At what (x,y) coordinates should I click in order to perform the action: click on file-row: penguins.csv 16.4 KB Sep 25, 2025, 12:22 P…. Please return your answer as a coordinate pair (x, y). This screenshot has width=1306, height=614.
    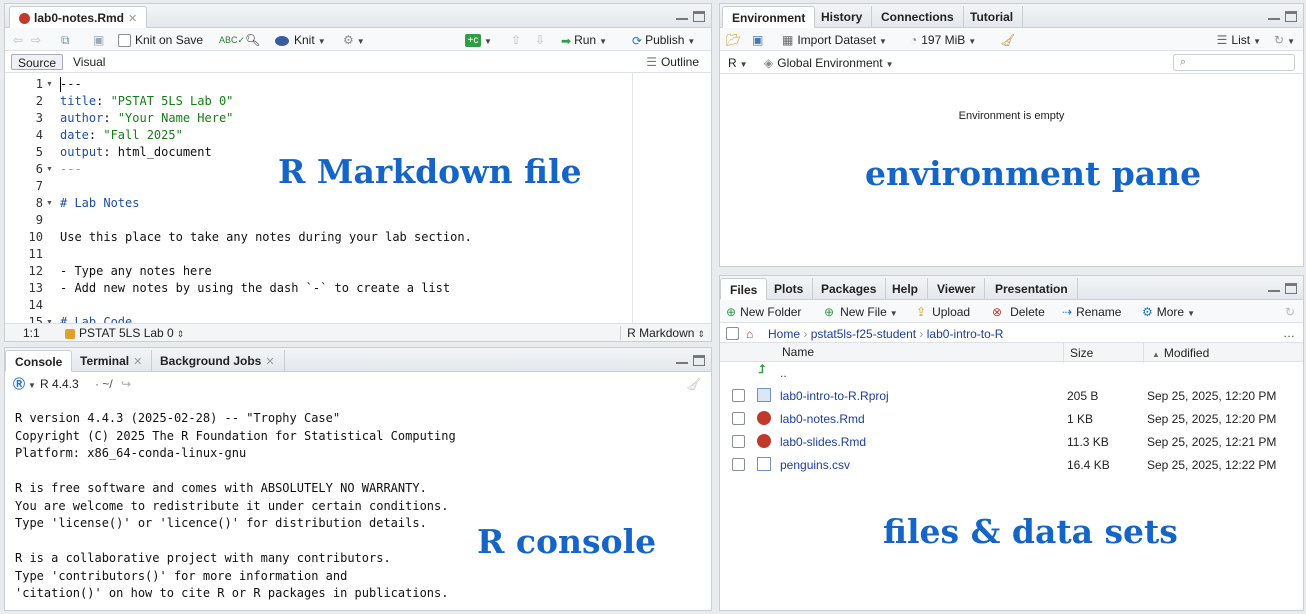
    Looking at the image, I should click on (1011, 464).